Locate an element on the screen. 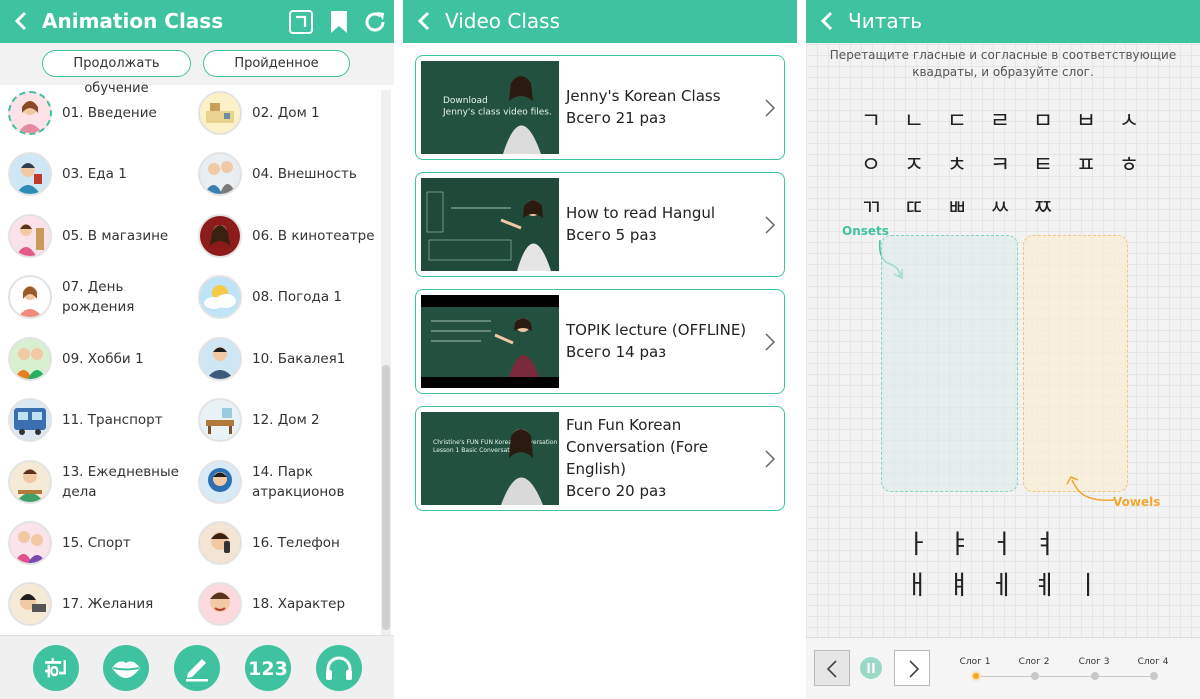 This screenshot has width=1200, height=699. consonant-tile: ㅁ is located at coordinates (1043, 119).